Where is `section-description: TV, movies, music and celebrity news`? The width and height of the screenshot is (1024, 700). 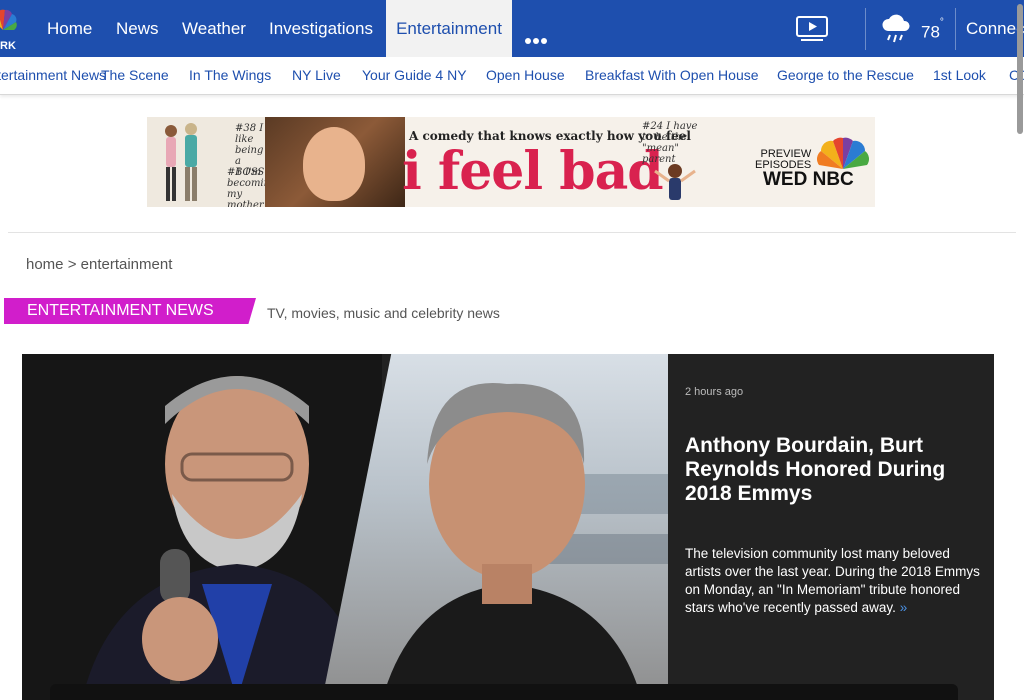
section-description: TV, movies, music and celebrity news is located at coordinates (383, 313).